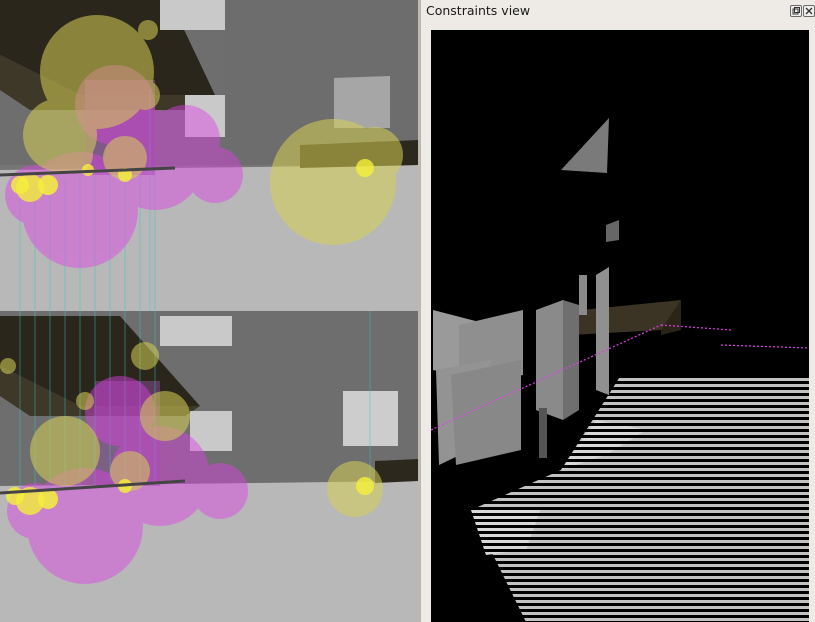  I want to click on close-icon-glyph, so click(809, 11).